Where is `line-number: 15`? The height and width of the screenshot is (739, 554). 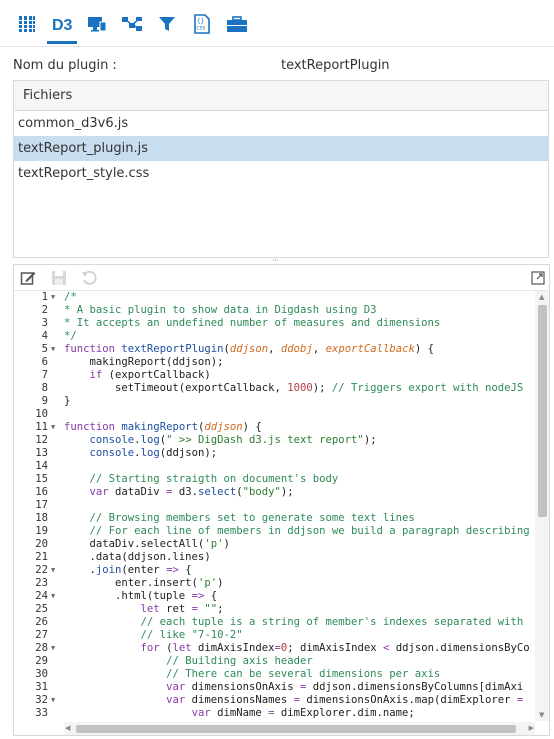 line-number: 15 is located at coordinates (41, 479).